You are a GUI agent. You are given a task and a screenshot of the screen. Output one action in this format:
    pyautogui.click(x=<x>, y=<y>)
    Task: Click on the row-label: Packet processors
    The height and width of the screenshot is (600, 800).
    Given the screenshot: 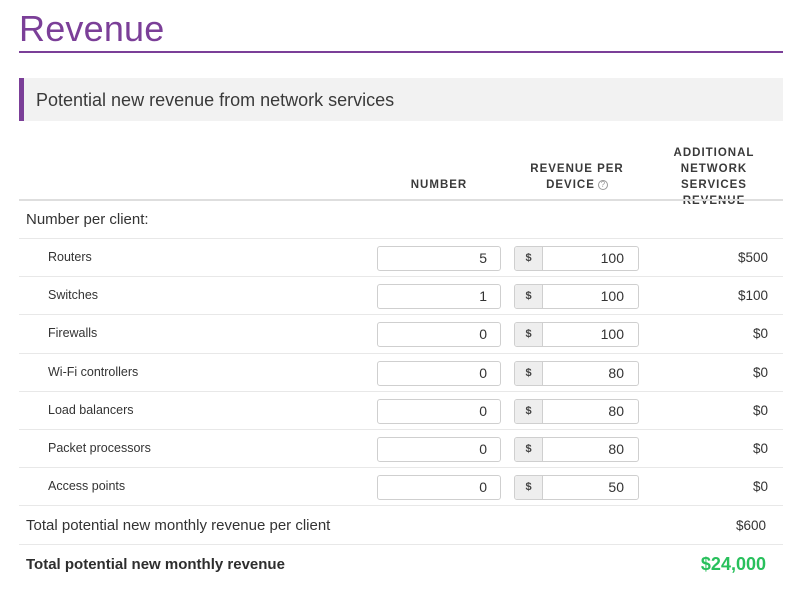 What is the action you would take?
    pyautogui.click(x=99, y=448)
    